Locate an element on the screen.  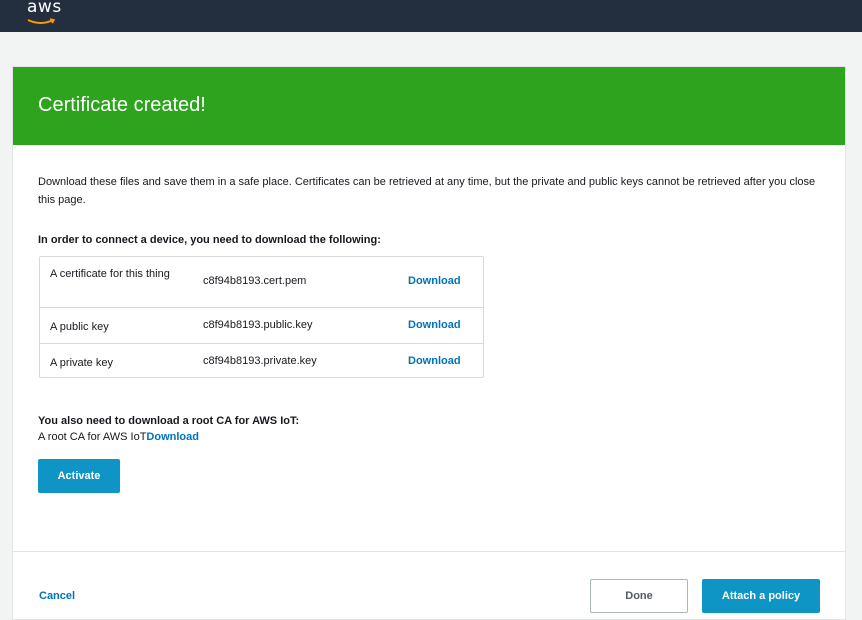
file-name: c8f94b8193.public.key is located at coordinates (258, 325).